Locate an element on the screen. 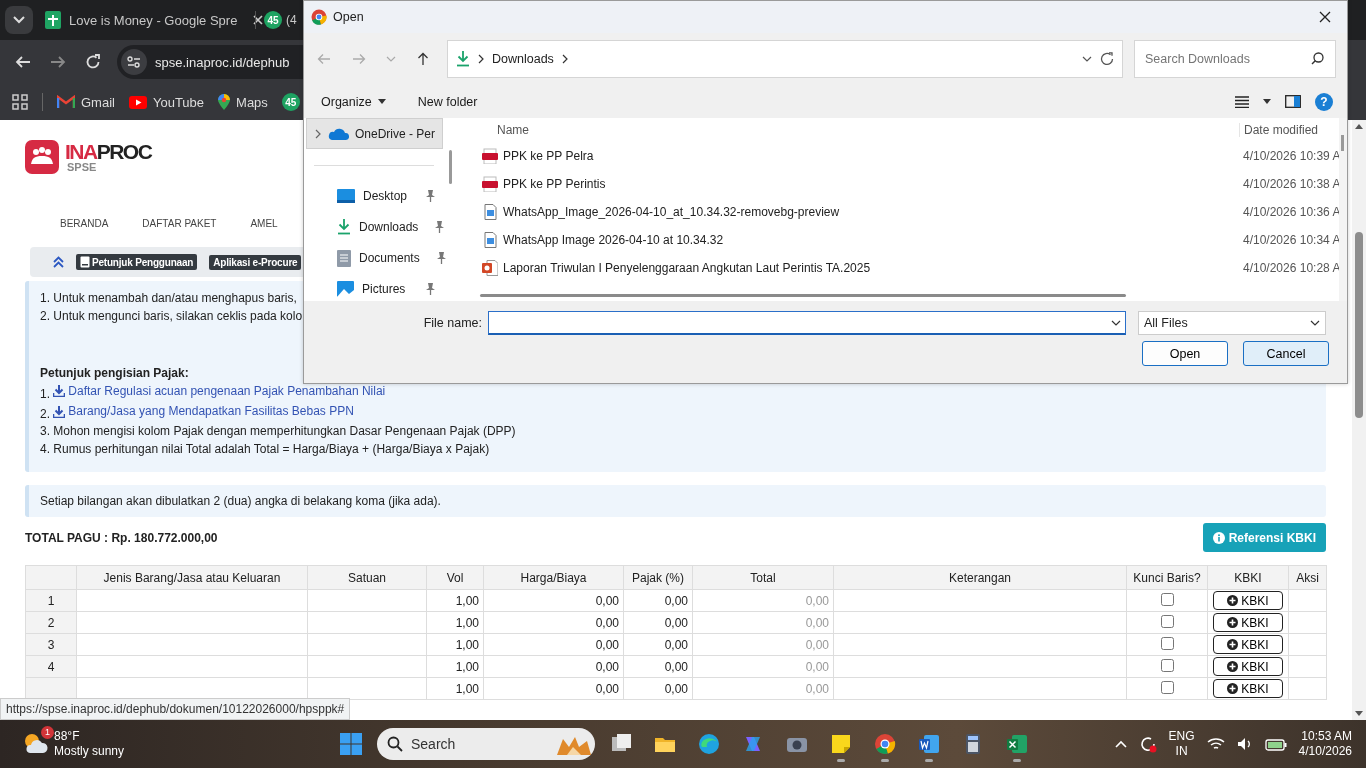  clock: 10:53 AM 4/10/2026 is located at coordinates (1325, 744).